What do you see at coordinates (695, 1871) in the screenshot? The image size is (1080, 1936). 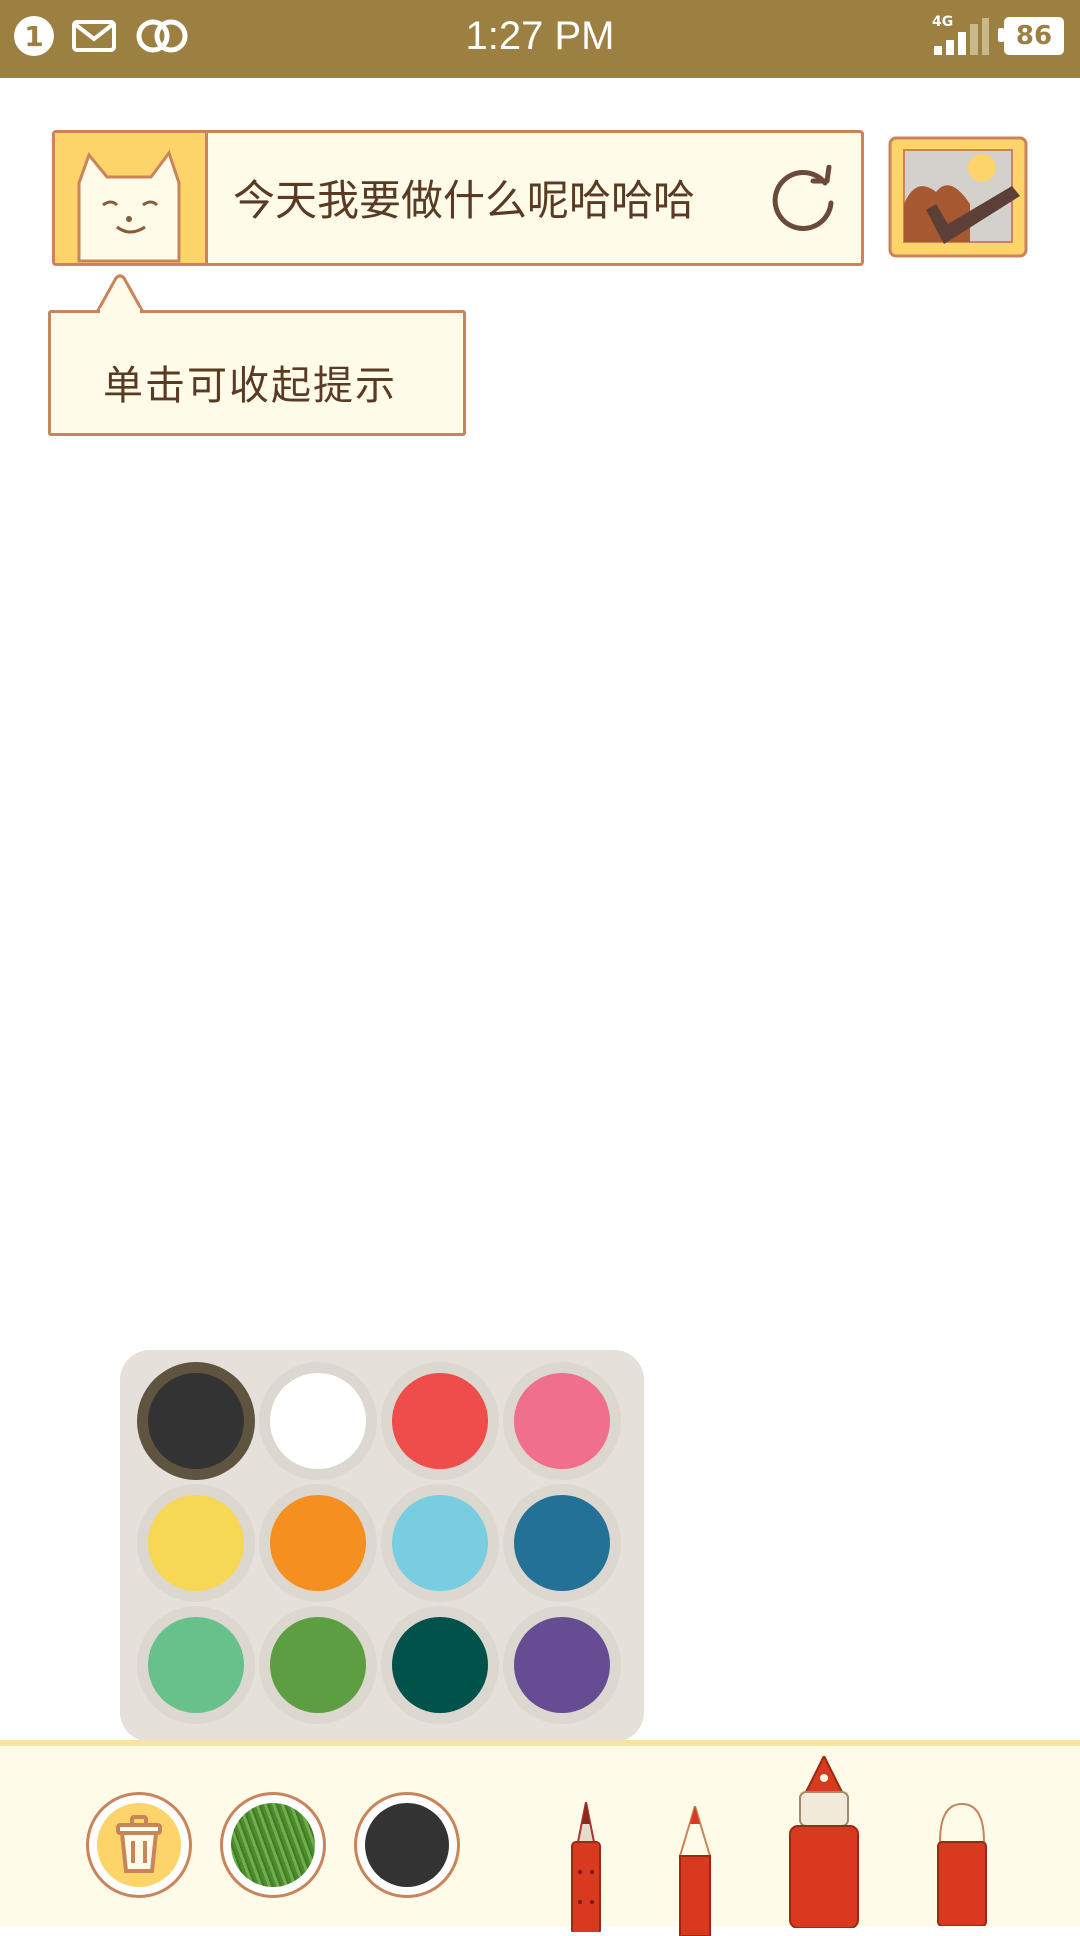 I see `pencil-tool` at bounding box center [695, 1871].